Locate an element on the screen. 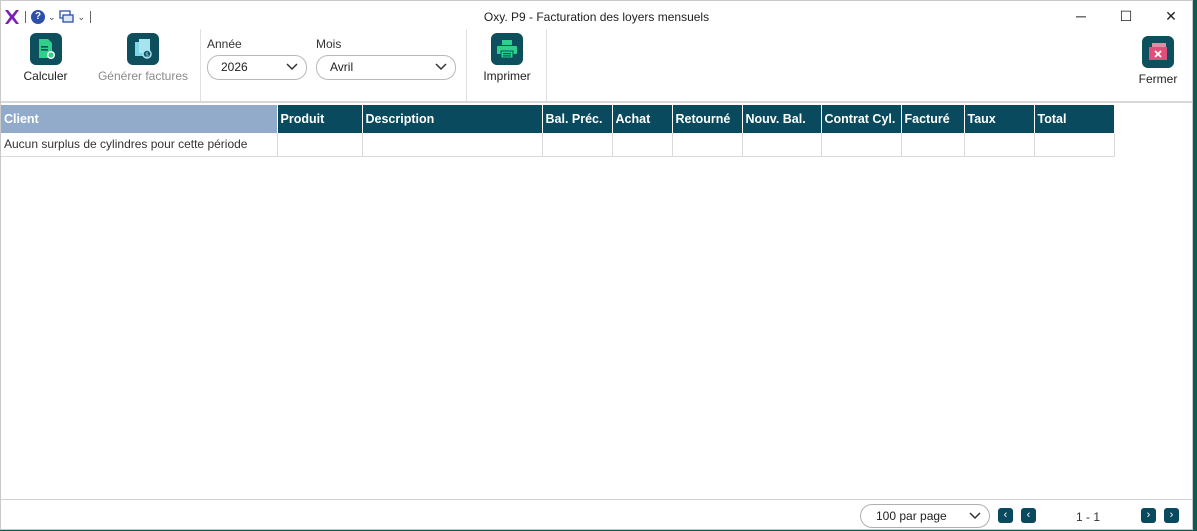 The width and height of the screenshot is (1197, 531). close-button: ✕ is located at coordinates (1171, 16).